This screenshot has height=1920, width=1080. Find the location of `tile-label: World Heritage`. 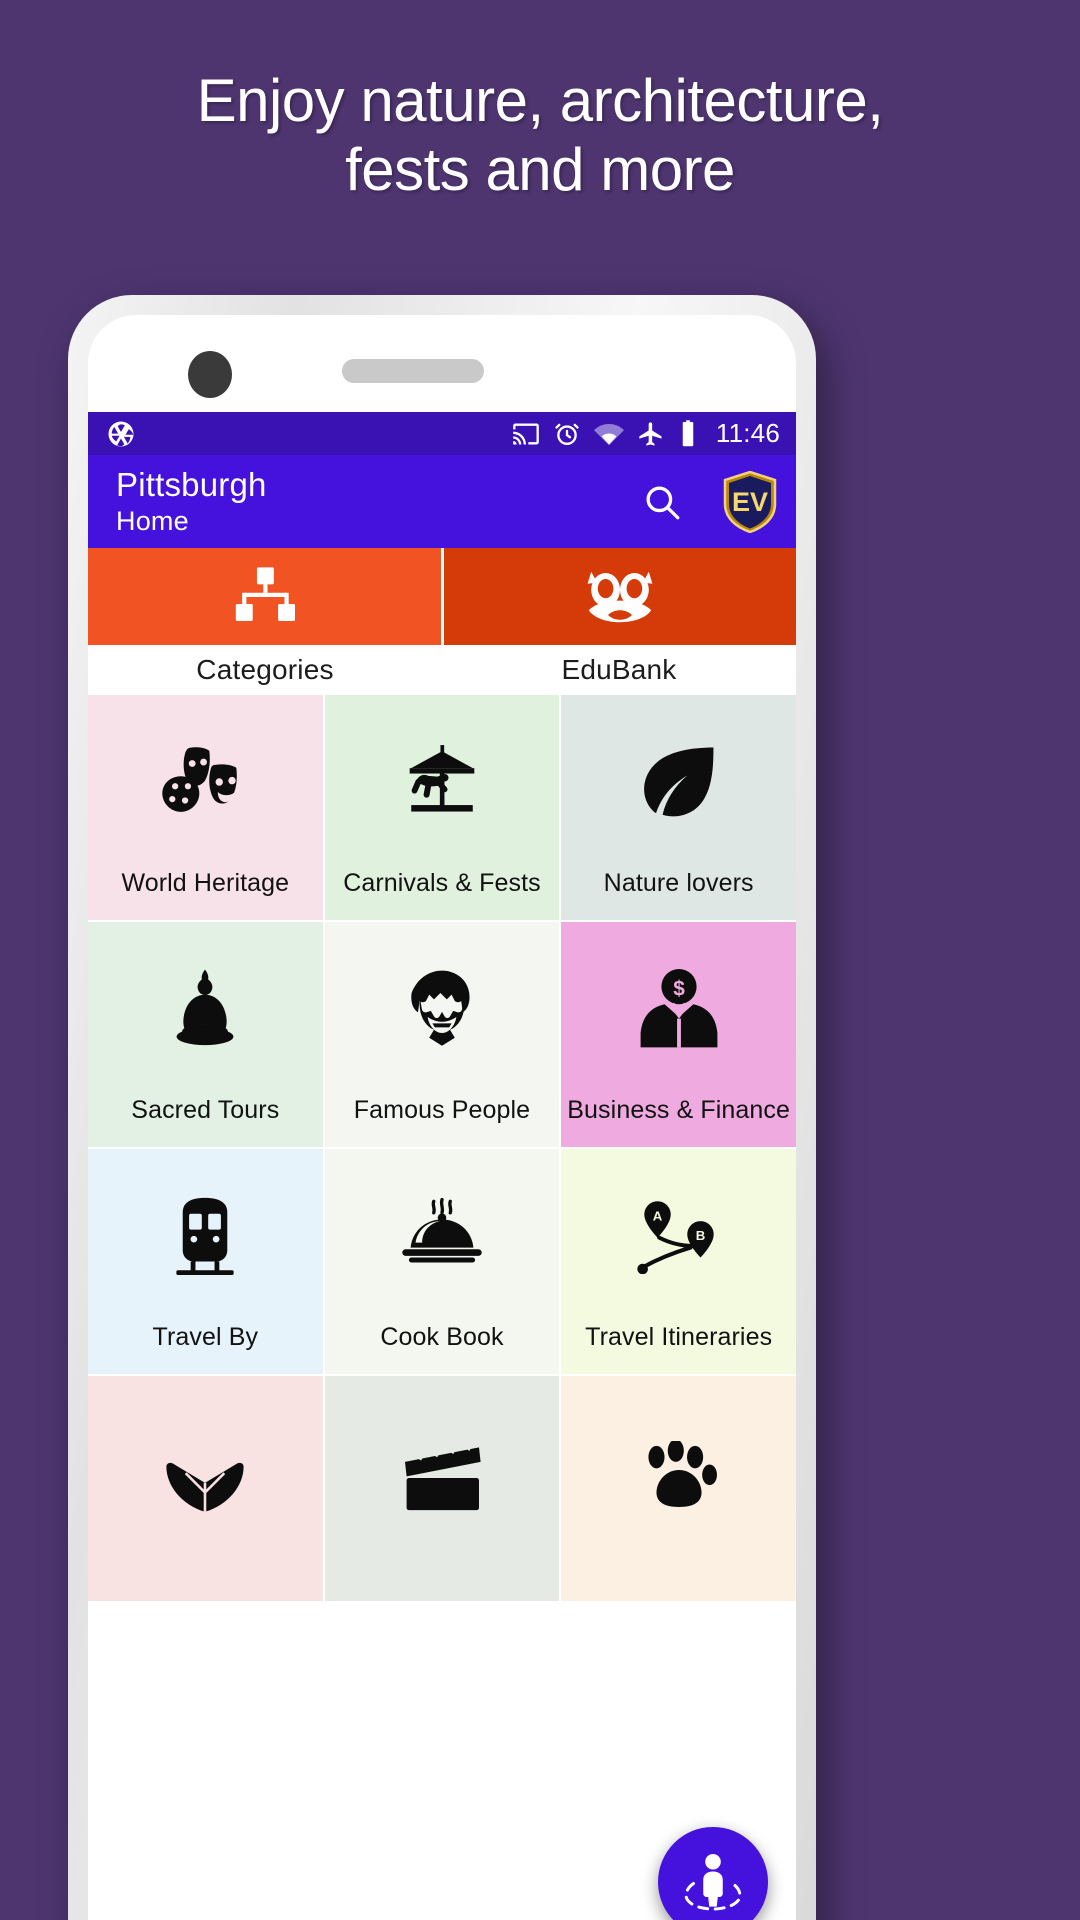

tile-label: World Heritage is located at coordinates (205, 883).